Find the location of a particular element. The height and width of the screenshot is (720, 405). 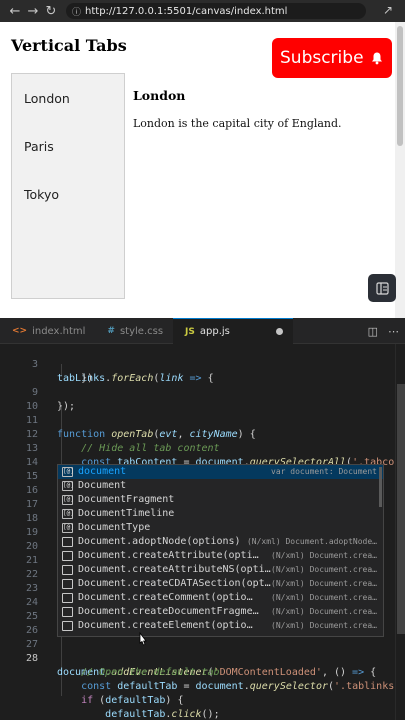

split-editor-icon: ◫ is located at coordinates (373, 331).